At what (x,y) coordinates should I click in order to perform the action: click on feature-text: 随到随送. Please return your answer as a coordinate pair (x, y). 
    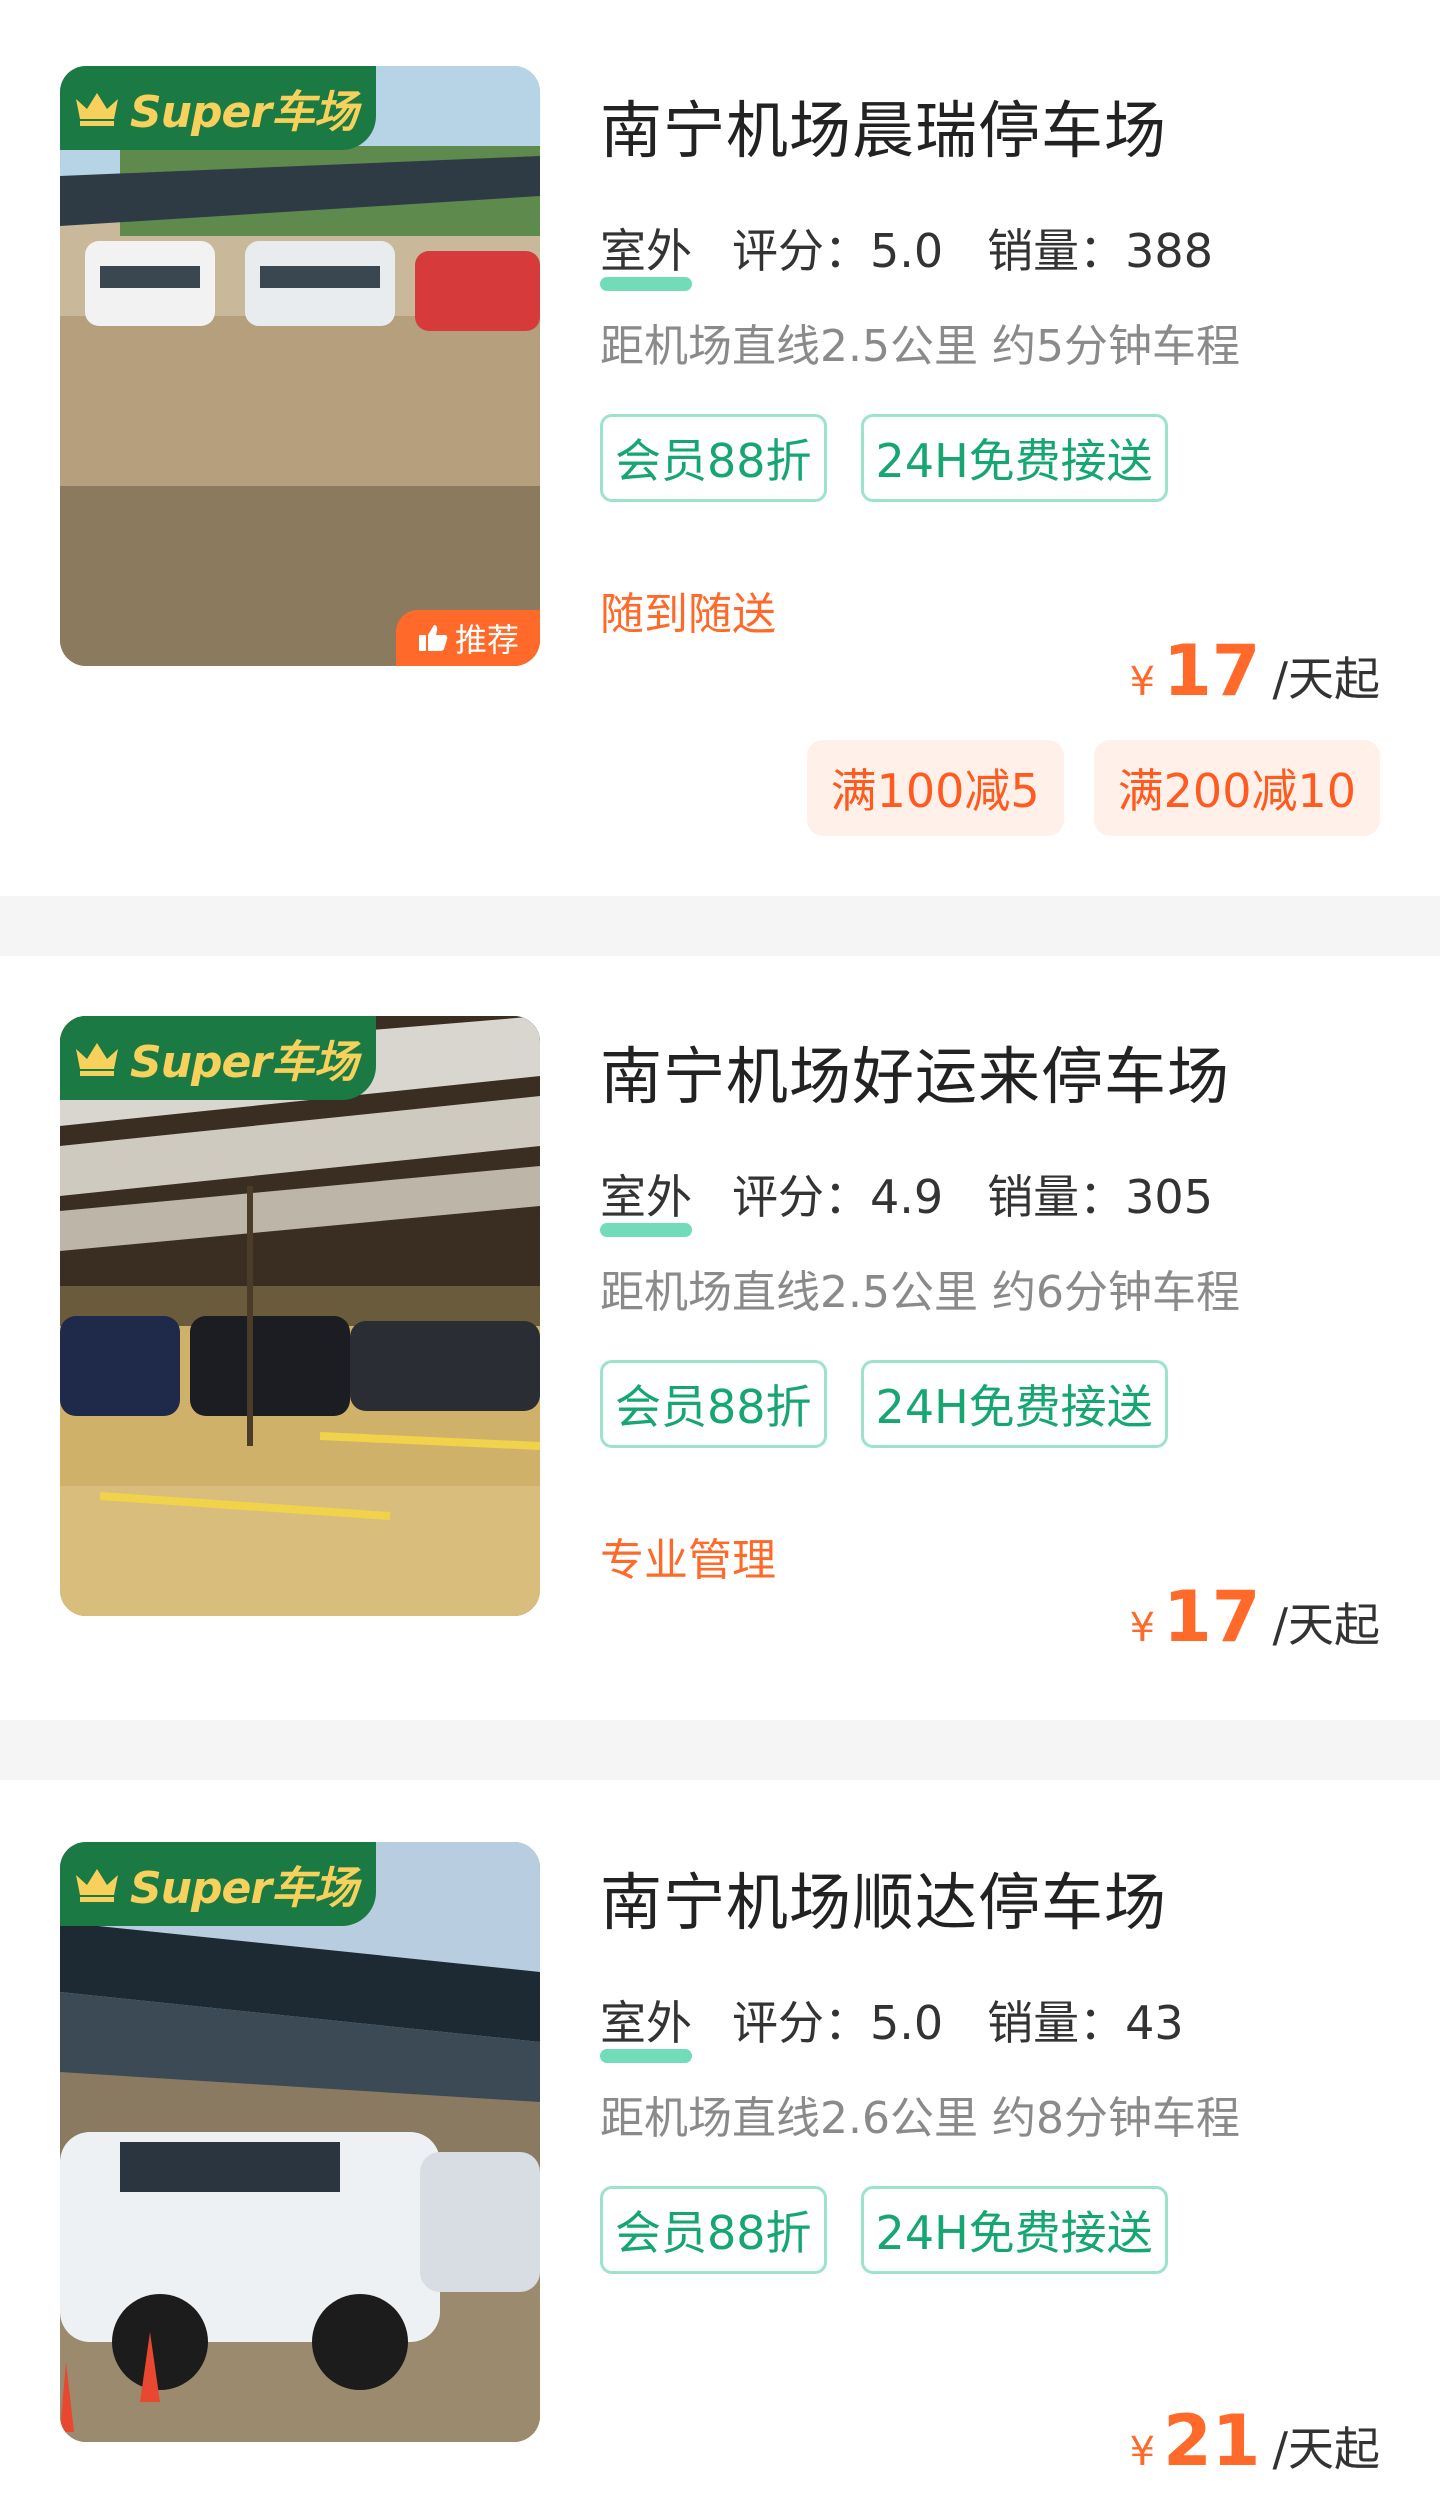
    Looking at the image, I should click on (688, 614).